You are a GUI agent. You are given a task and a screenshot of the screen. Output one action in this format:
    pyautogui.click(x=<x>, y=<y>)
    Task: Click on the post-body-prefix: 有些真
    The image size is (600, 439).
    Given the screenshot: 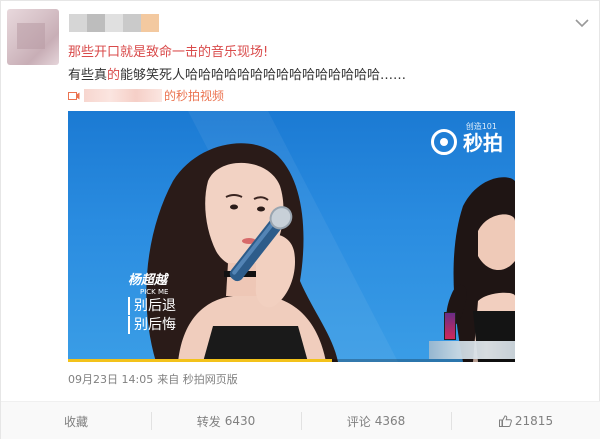 What is the action you would take?
    pyautogui.click(x=88, y=75)
    